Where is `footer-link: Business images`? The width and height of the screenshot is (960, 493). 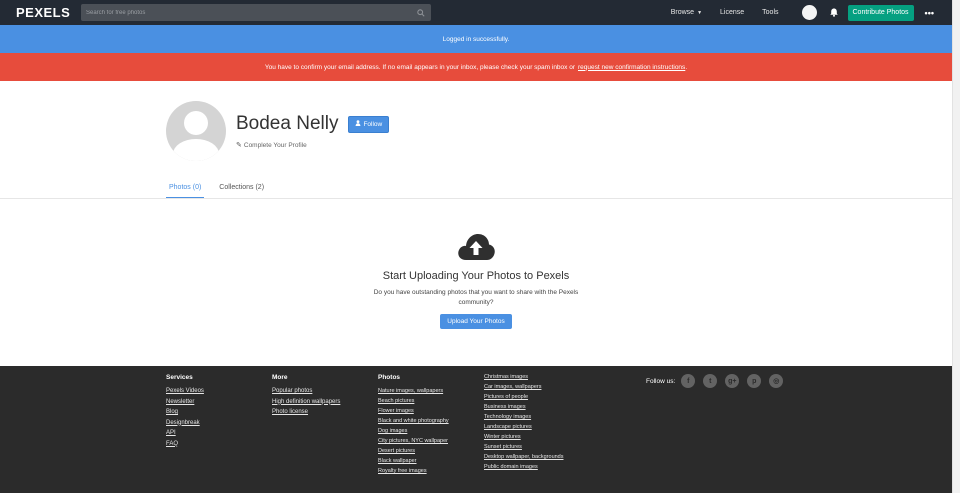 footer-link: Business images is located at coordinates (524, 407).